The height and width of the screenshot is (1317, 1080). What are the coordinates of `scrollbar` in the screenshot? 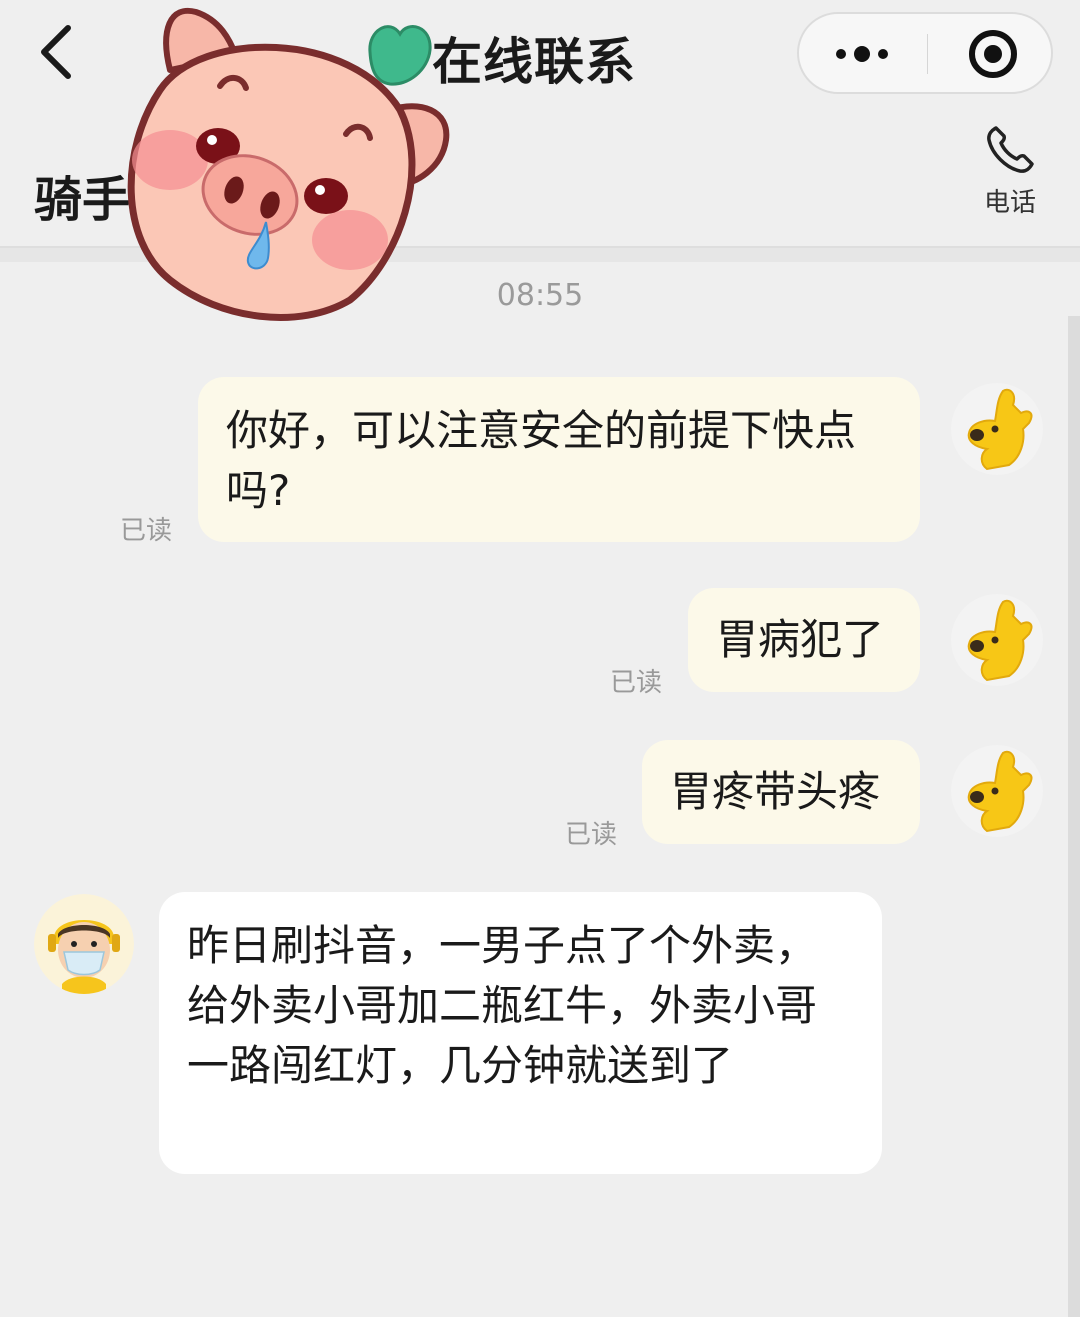 It's located at (1074, 816).